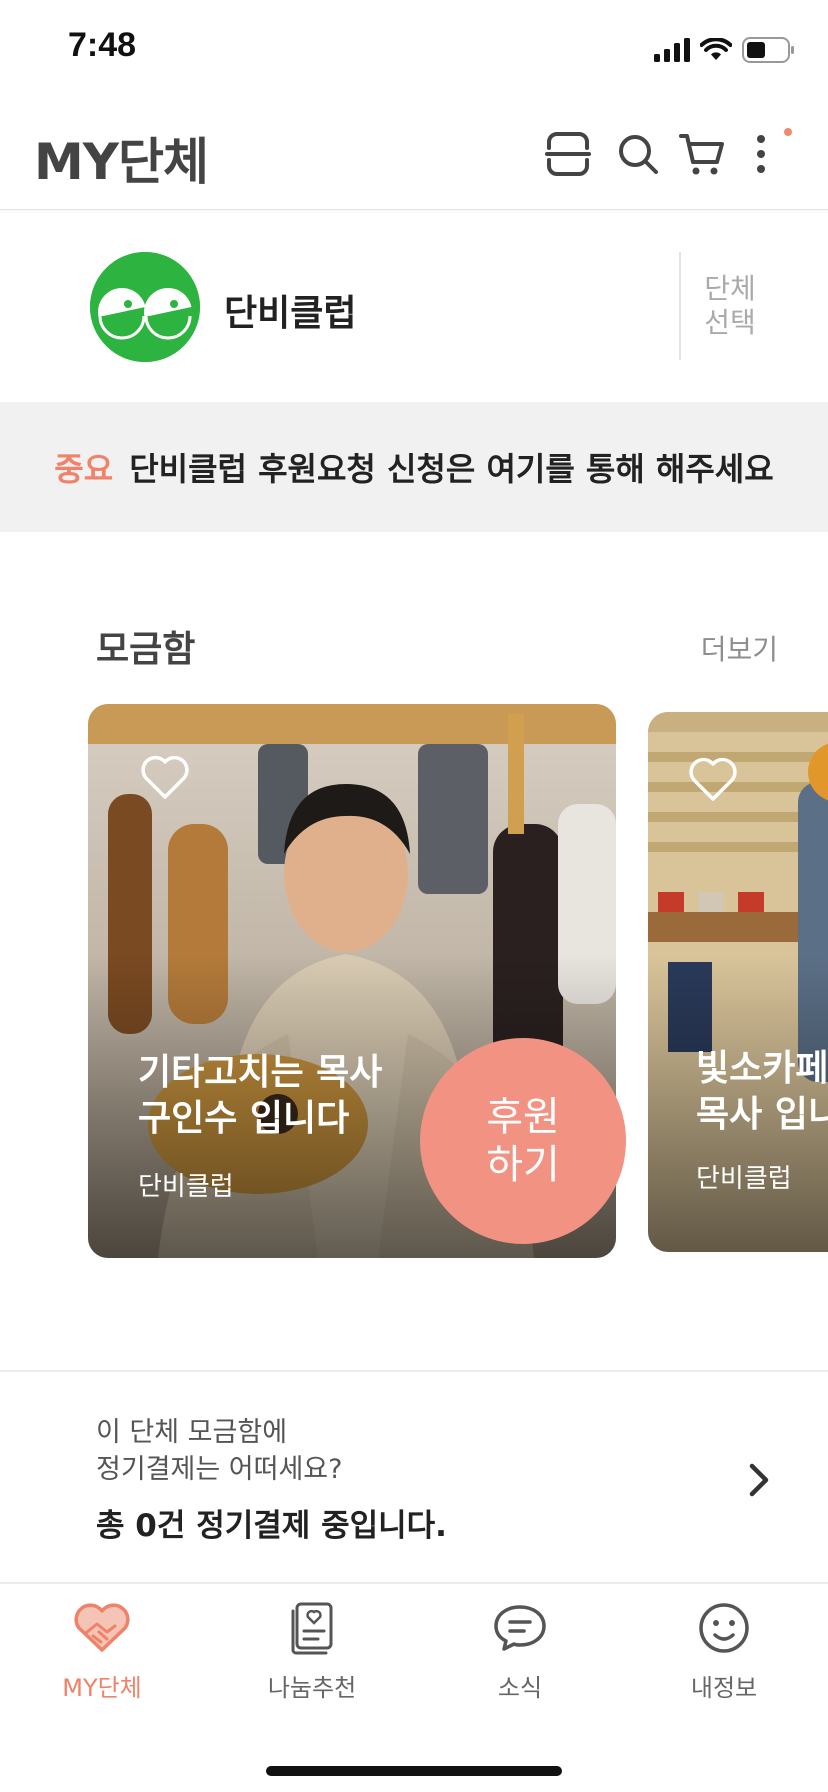 Image resolution: width=828 pixels, height=1792 pixels. I want to click on status-icons, so click(725, 50).